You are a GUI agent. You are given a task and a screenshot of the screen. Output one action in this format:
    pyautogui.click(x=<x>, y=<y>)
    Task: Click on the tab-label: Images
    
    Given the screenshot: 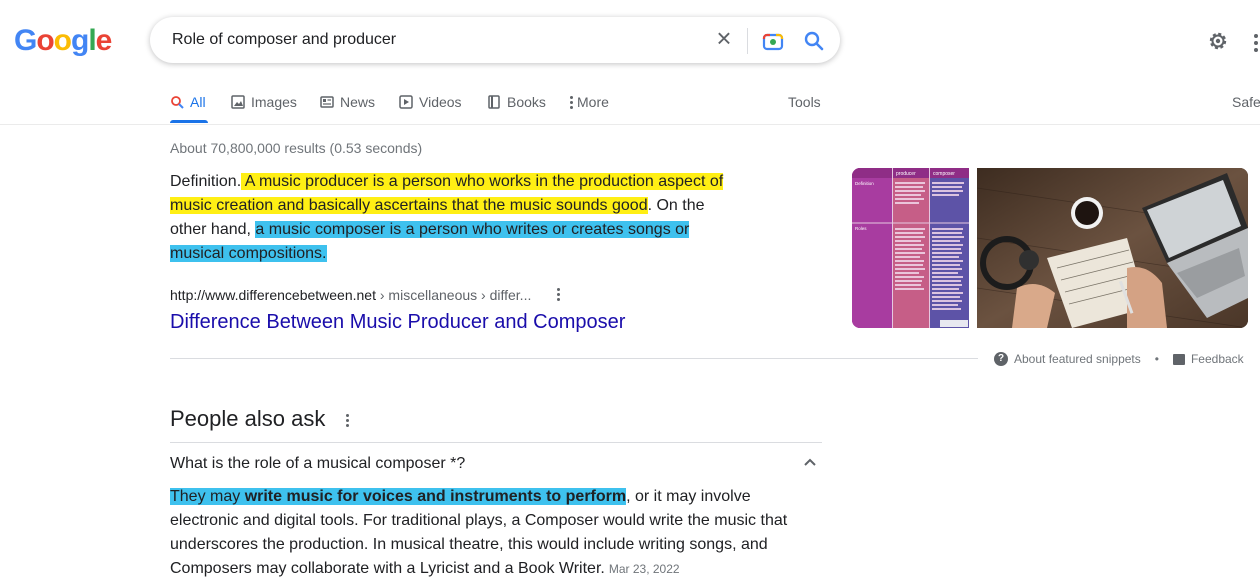 What is the action you would take?
    pyautogui.click(x=274, y=102)
    